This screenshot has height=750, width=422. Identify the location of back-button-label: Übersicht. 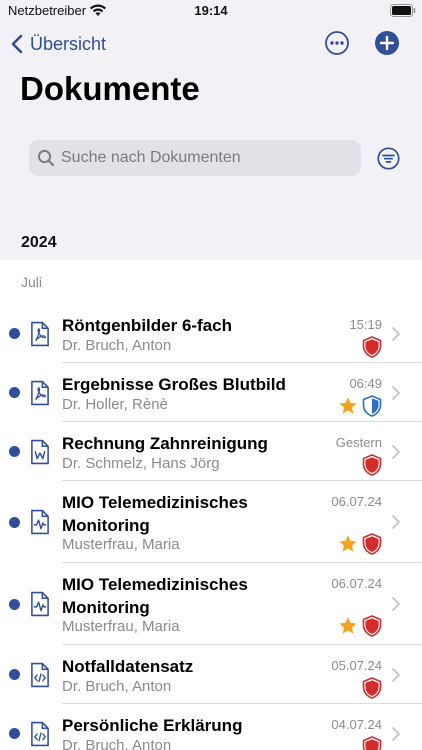
(68, 43).